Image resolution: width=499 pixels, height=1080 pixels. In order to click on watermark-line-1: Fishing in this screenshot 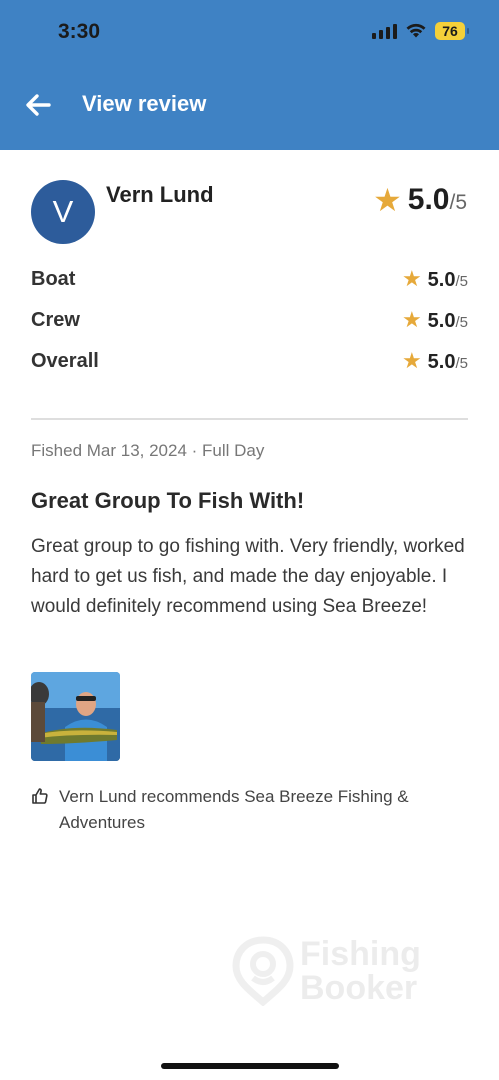, I will do `click(360, 954)`.